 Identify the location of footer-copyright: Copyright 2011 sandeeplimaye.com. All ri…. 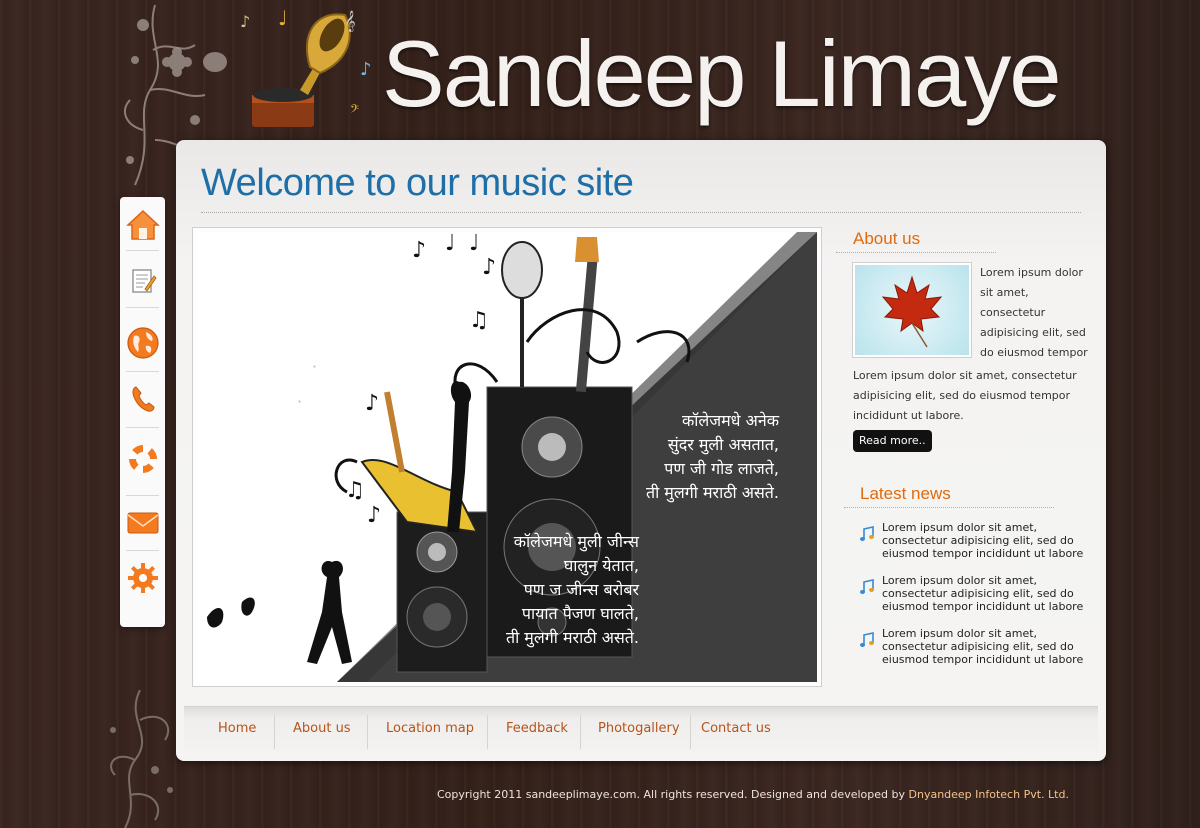
(673, 794).